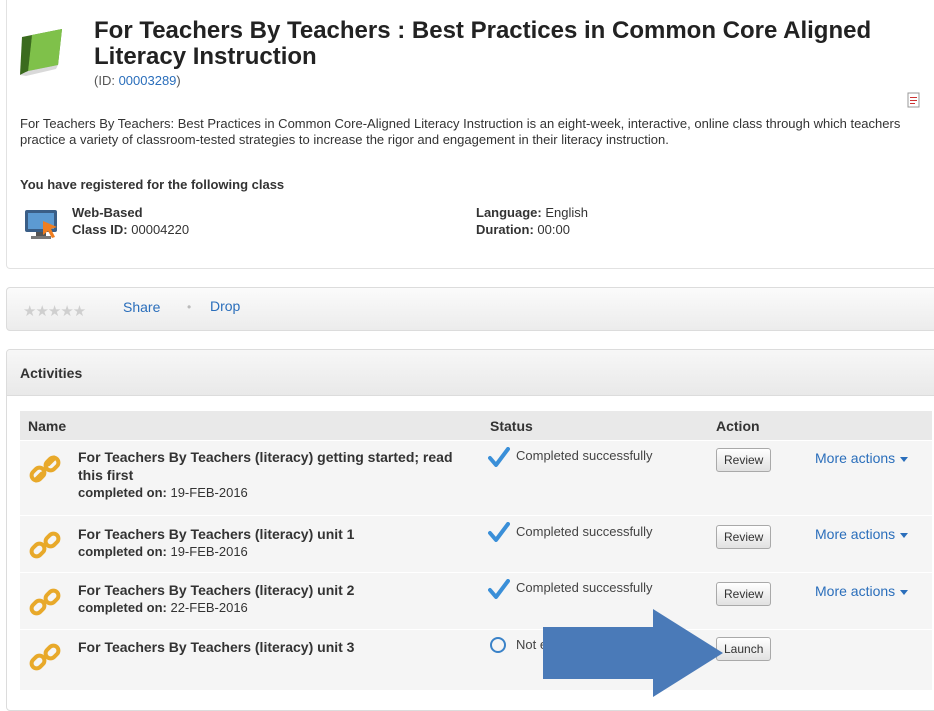  What do you see at coordinates (470, 373) in the screenshot?
I see `activities-header: Activities` at bounding box center [470, 373].